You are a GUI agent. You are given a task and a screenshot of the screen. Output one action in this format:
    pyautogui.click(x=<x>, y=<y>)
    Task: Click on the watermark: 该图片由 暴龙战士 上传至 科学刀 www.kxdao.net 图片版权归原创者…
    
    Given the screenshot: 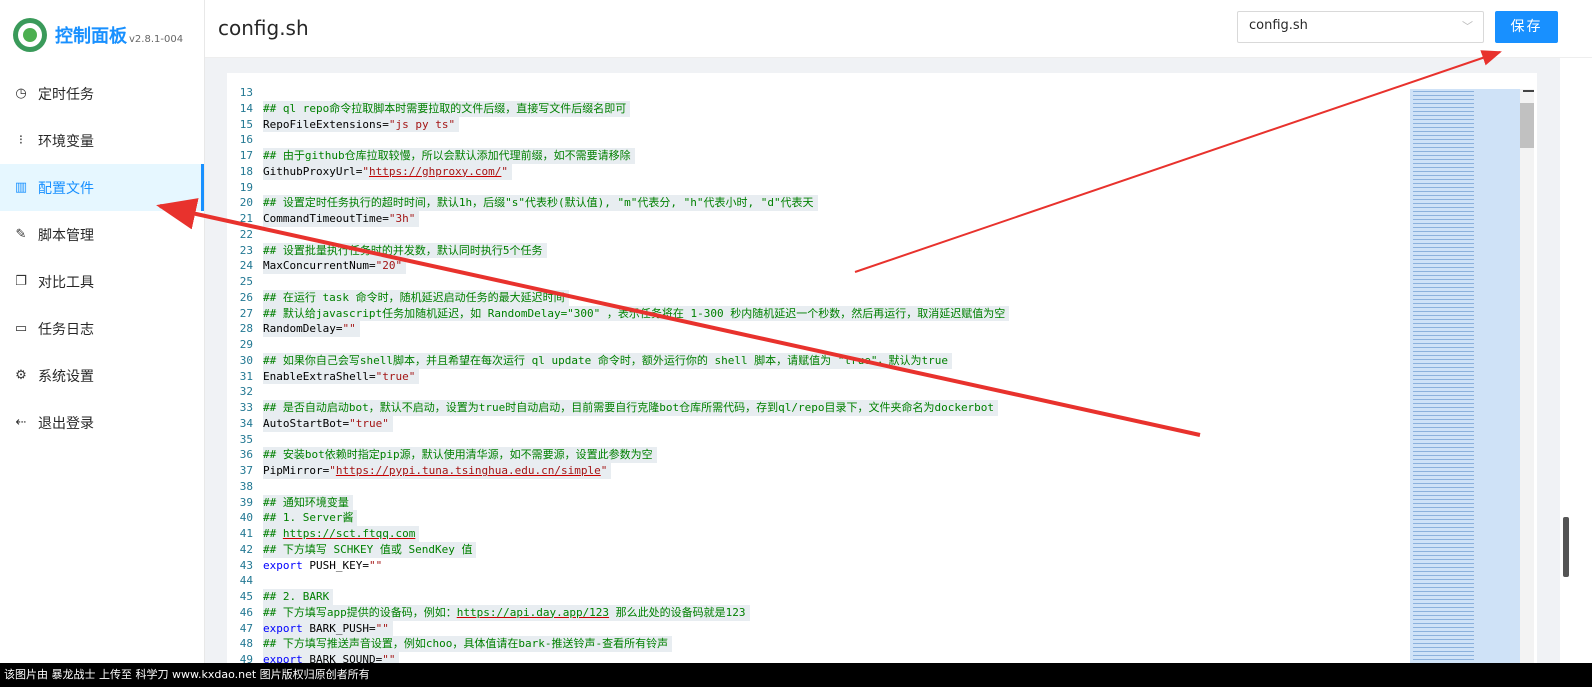 What is the action you would take?
    pyautogui.click(x=796, y=675)
    